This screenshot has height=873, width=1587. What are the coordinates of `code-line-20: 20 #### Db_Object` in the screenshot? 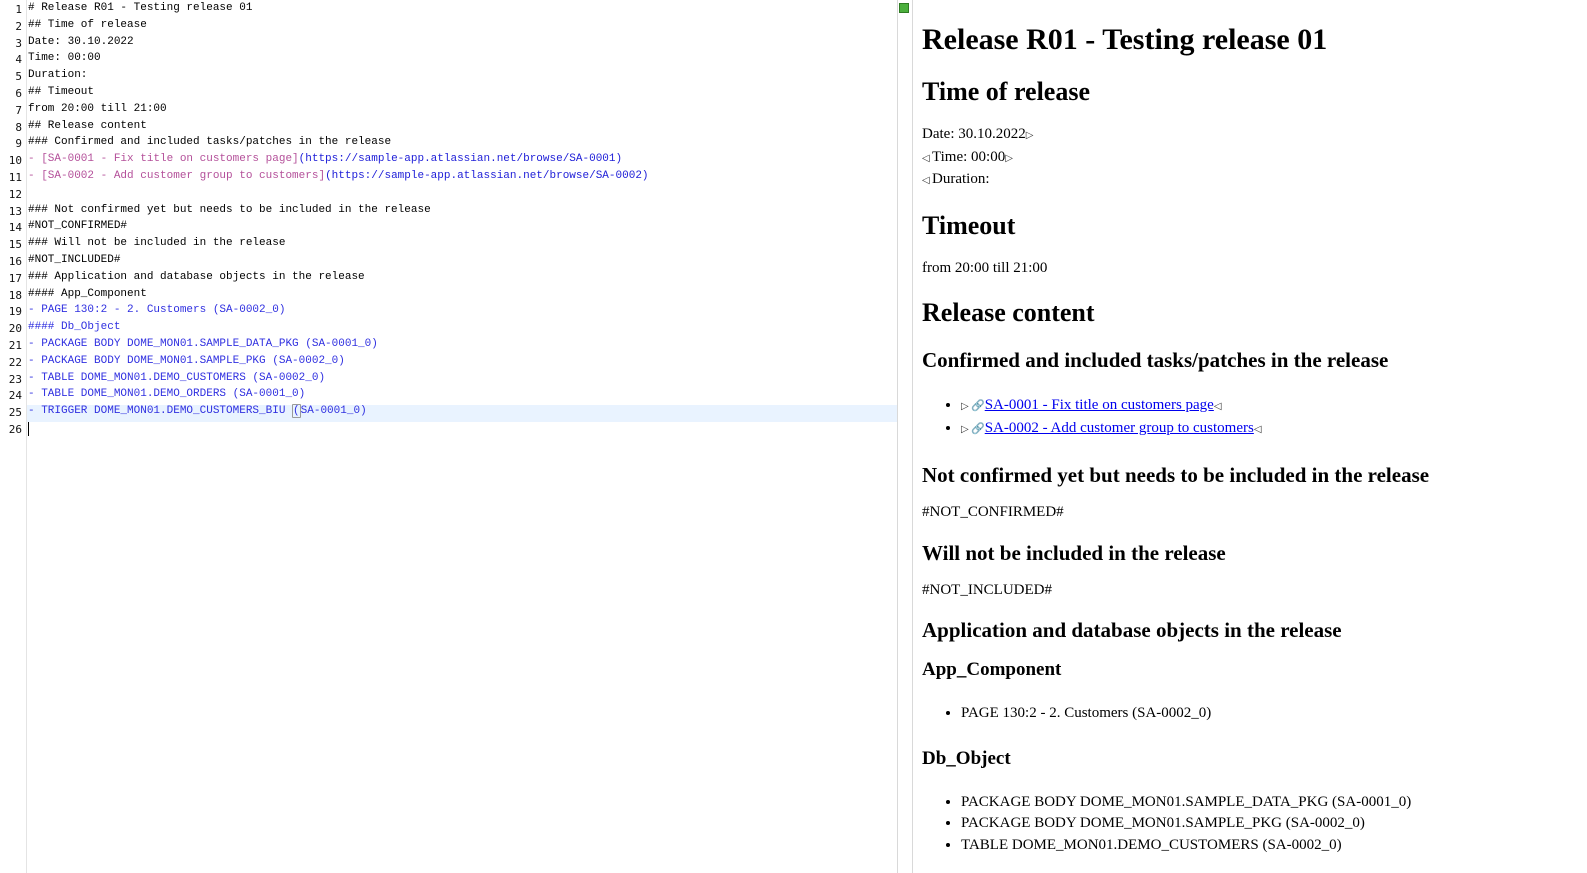 It's located at (453, 329).